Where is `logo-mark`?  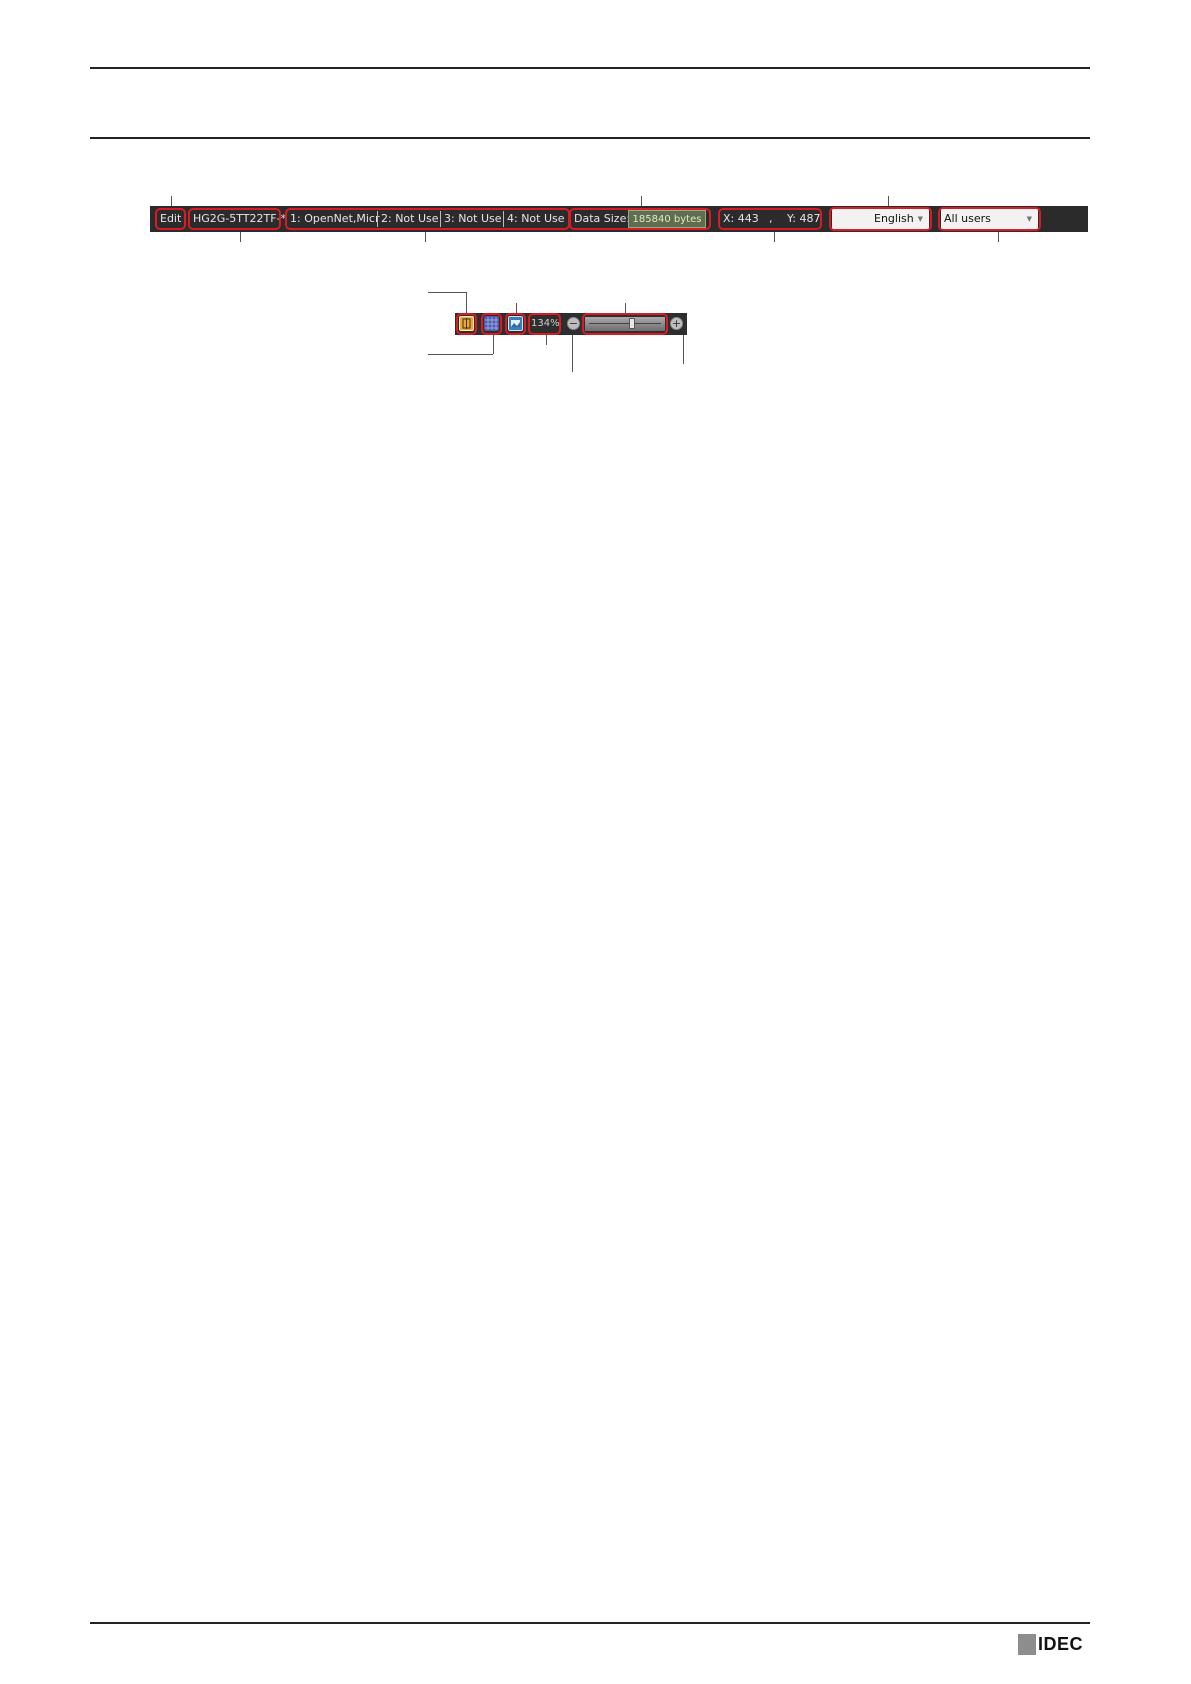 logo-mark is located at coordinates (1027, 1644).